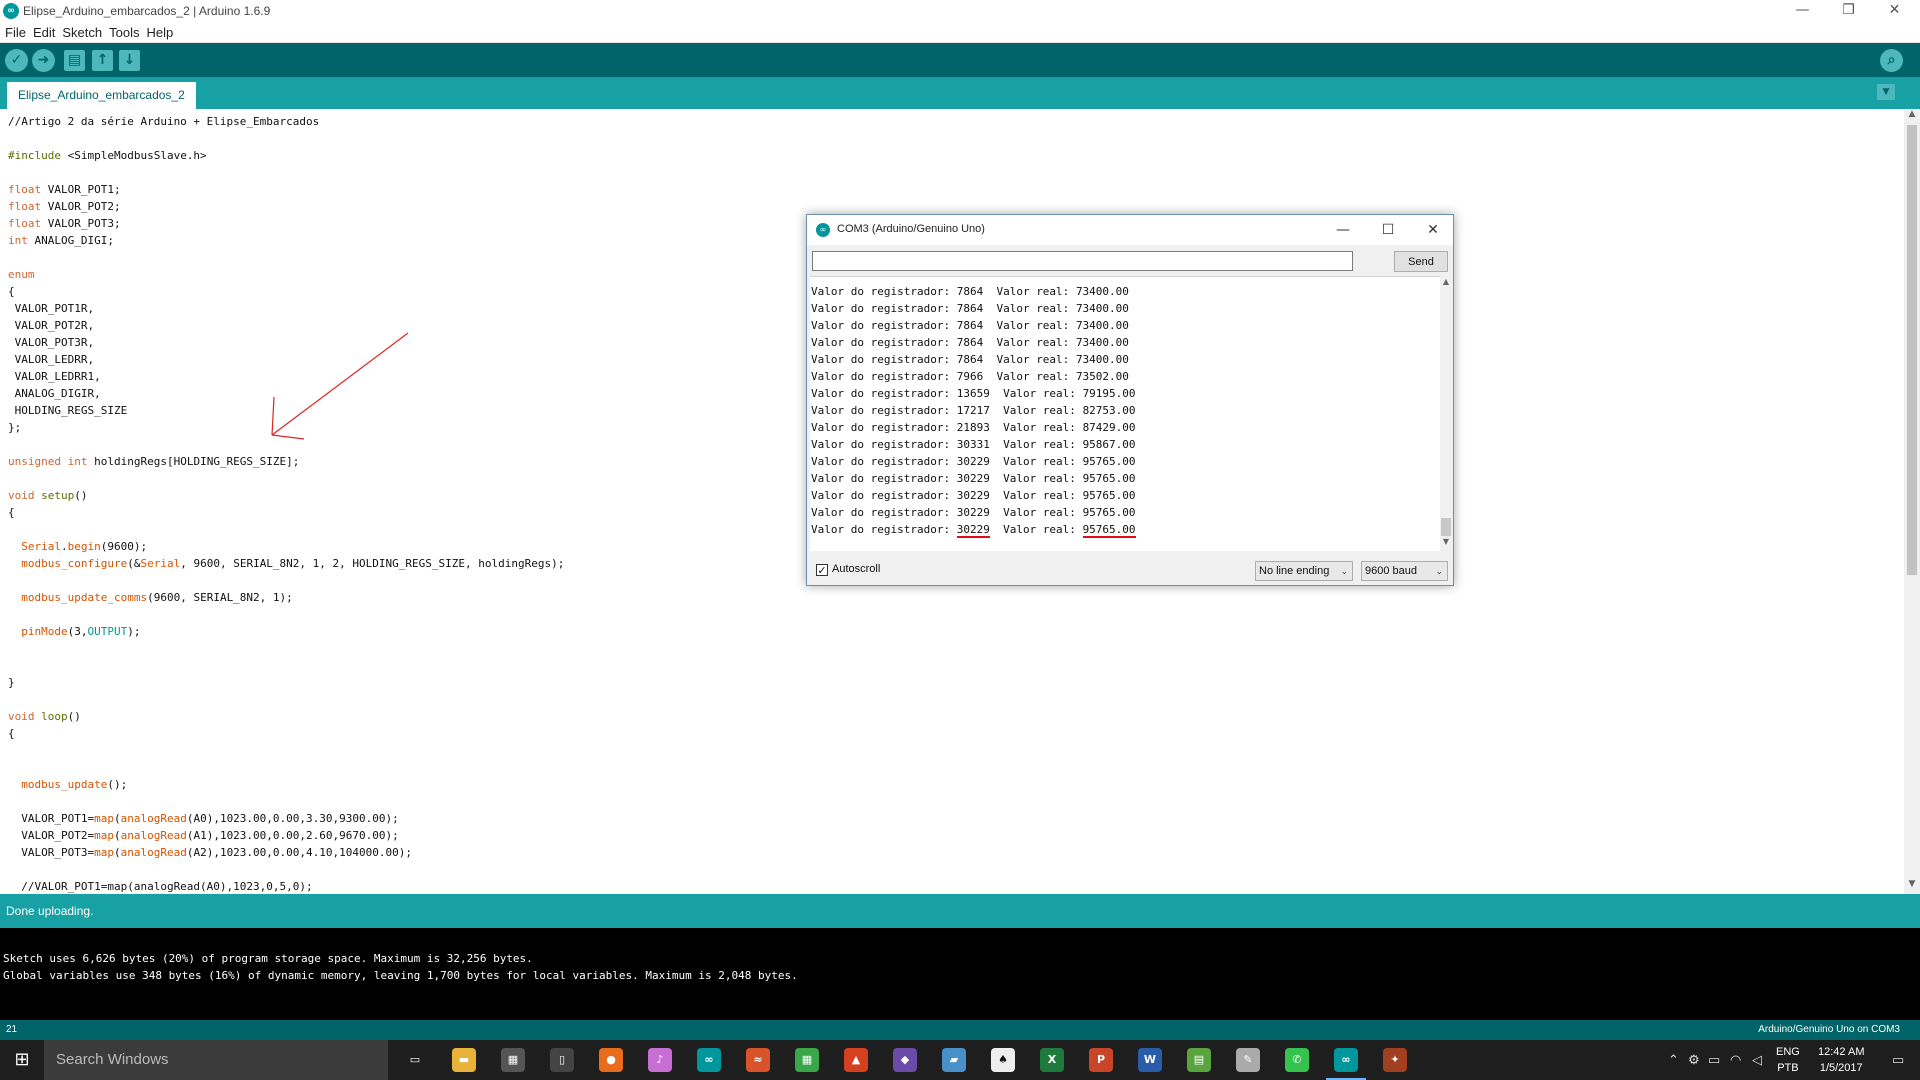 The height and width of the screenshot is (1080, 1920). What do you see at coordinates (1886, 92) in the screenshot?
I see `tab-menu-icon: ▼` at bounding box center [1886, 92].